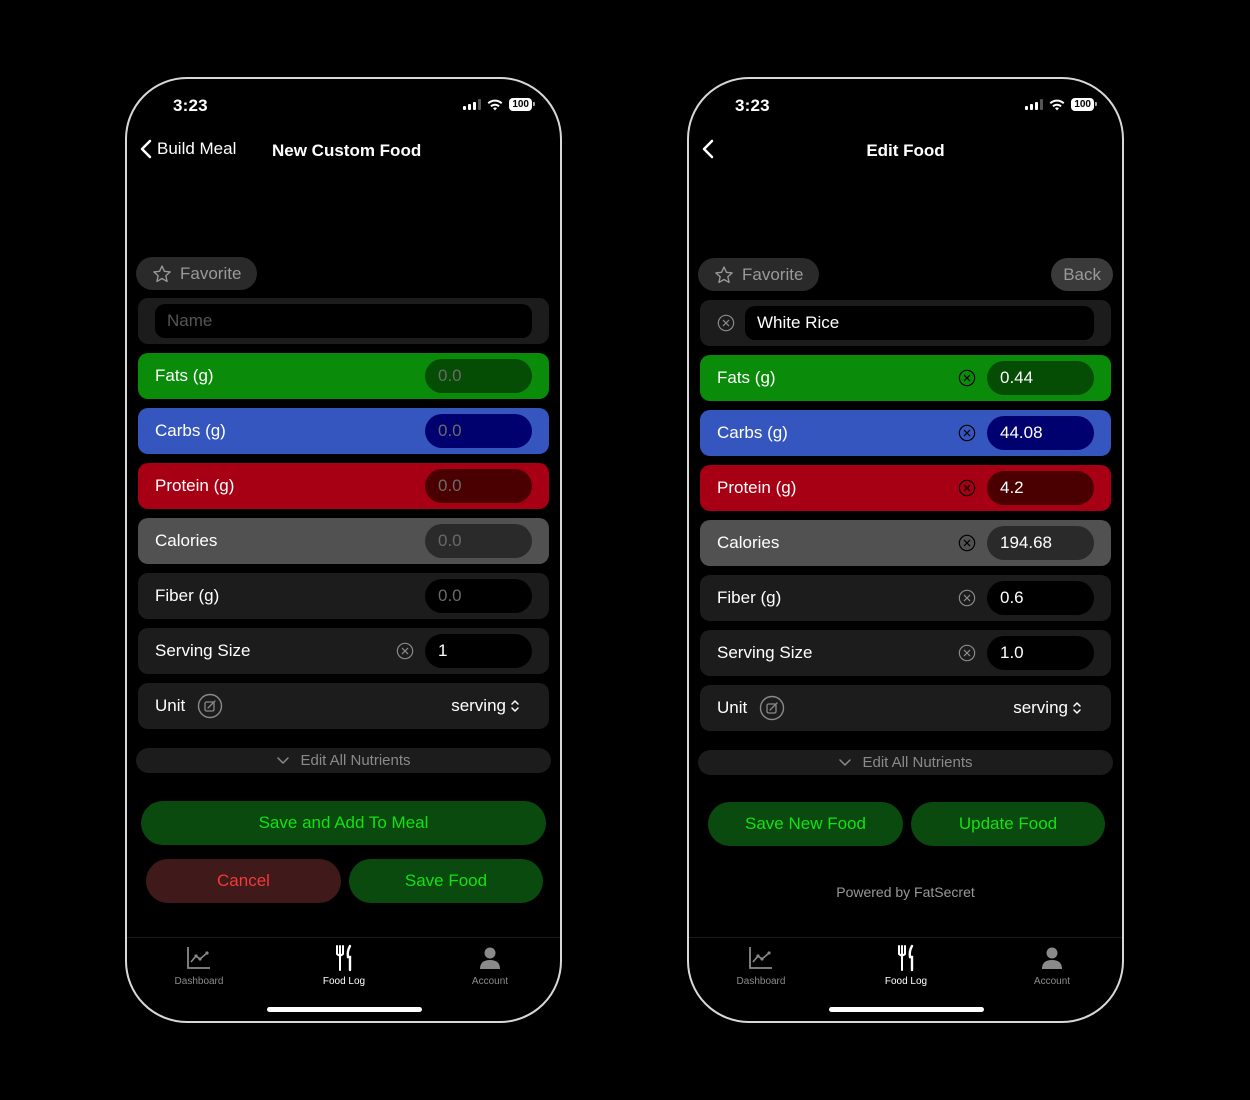 The image size is (1250, 1100). I want to click on carbs-input: 44.08, so click(1040, 433).